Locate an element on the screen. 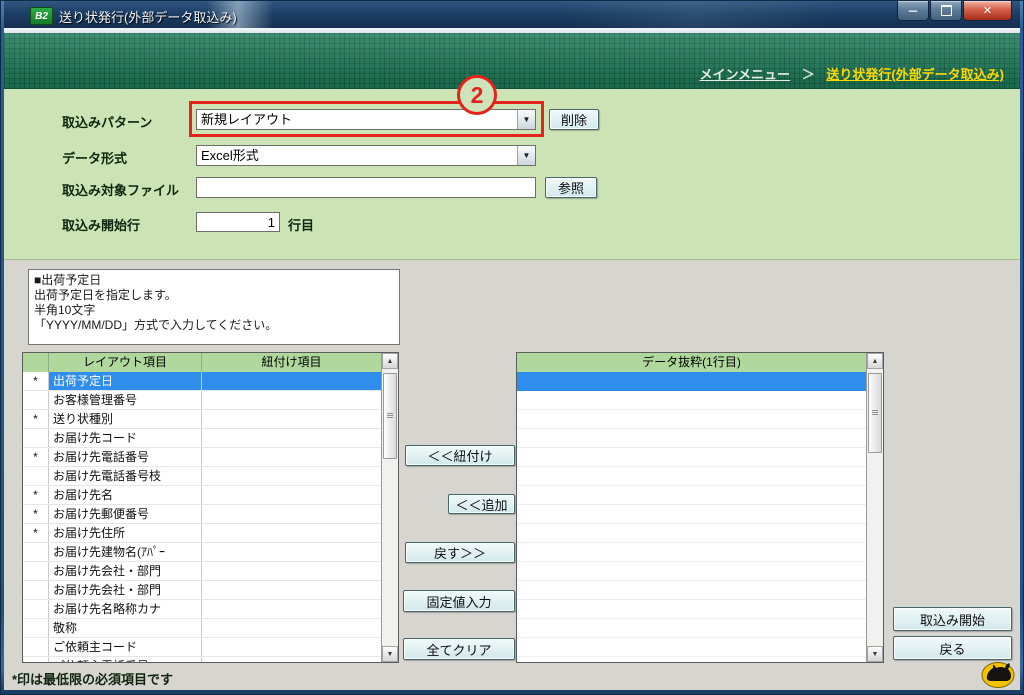  layout-item-cell: お届け先電話番号枝 is located at coordinates (125, 476).